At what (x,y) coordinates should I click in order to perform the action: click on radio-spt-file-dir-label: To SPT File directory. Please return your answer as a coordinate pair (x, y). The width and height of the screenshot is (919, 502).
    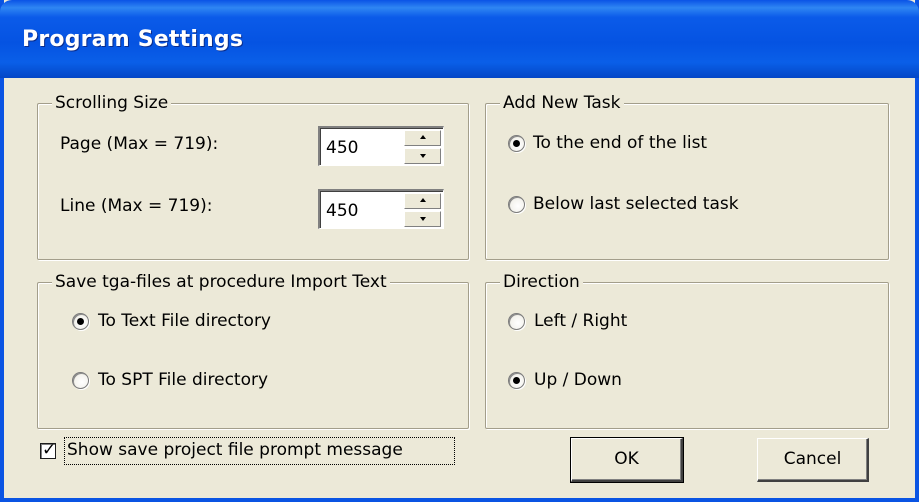
    Looking at the image, I should click on (183, 380).